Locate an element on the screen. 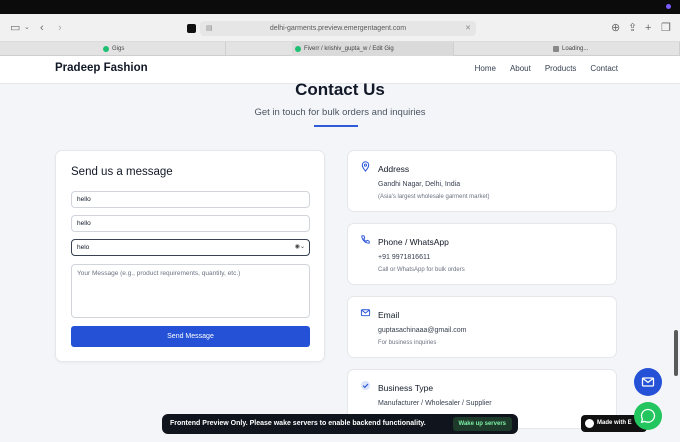 Image resolution: width=680 pixels, height=442 pixels. extension-icon is located at coordinates (191, 28).